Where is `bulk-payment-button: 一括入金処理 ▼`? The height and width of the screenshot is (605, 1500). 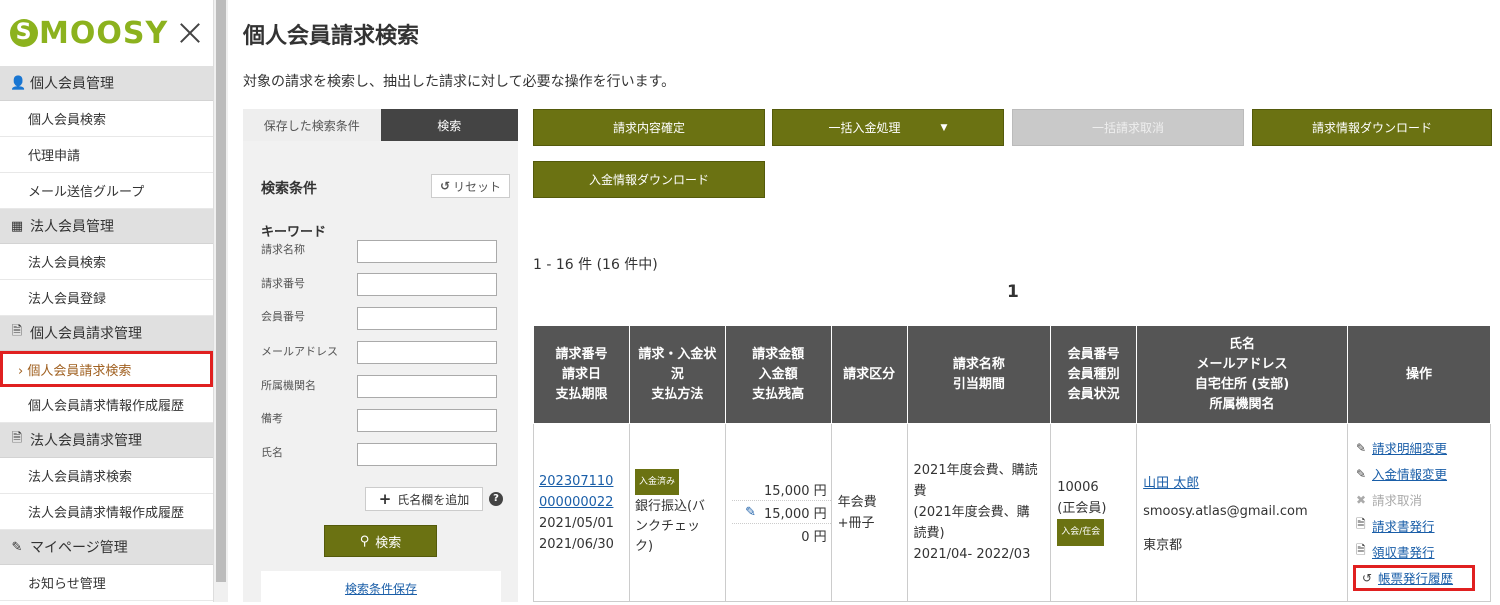 bulk-payment-button: 一括入金処理 ▼ is located at coordinates (888, 127).